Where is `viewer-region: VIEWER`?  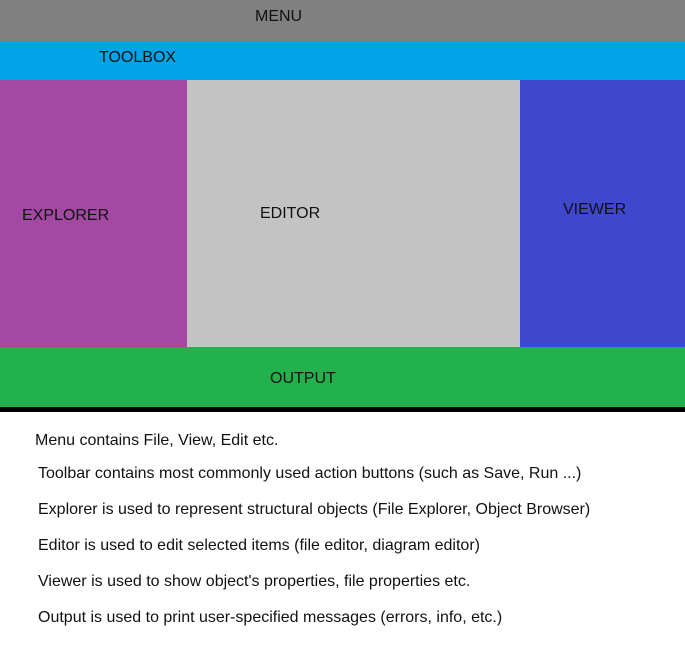 viewer-region: VIEWER is located at coordinates (602, 213).